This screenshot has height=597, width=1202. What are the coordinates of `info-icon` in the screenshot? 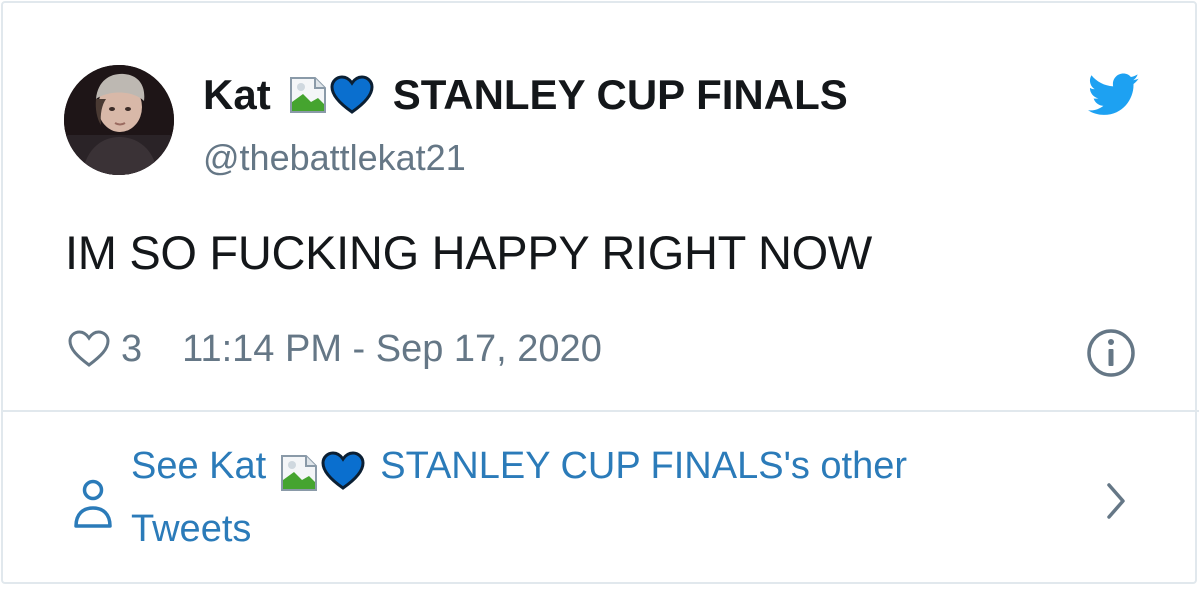 It's located at (1111, 353).